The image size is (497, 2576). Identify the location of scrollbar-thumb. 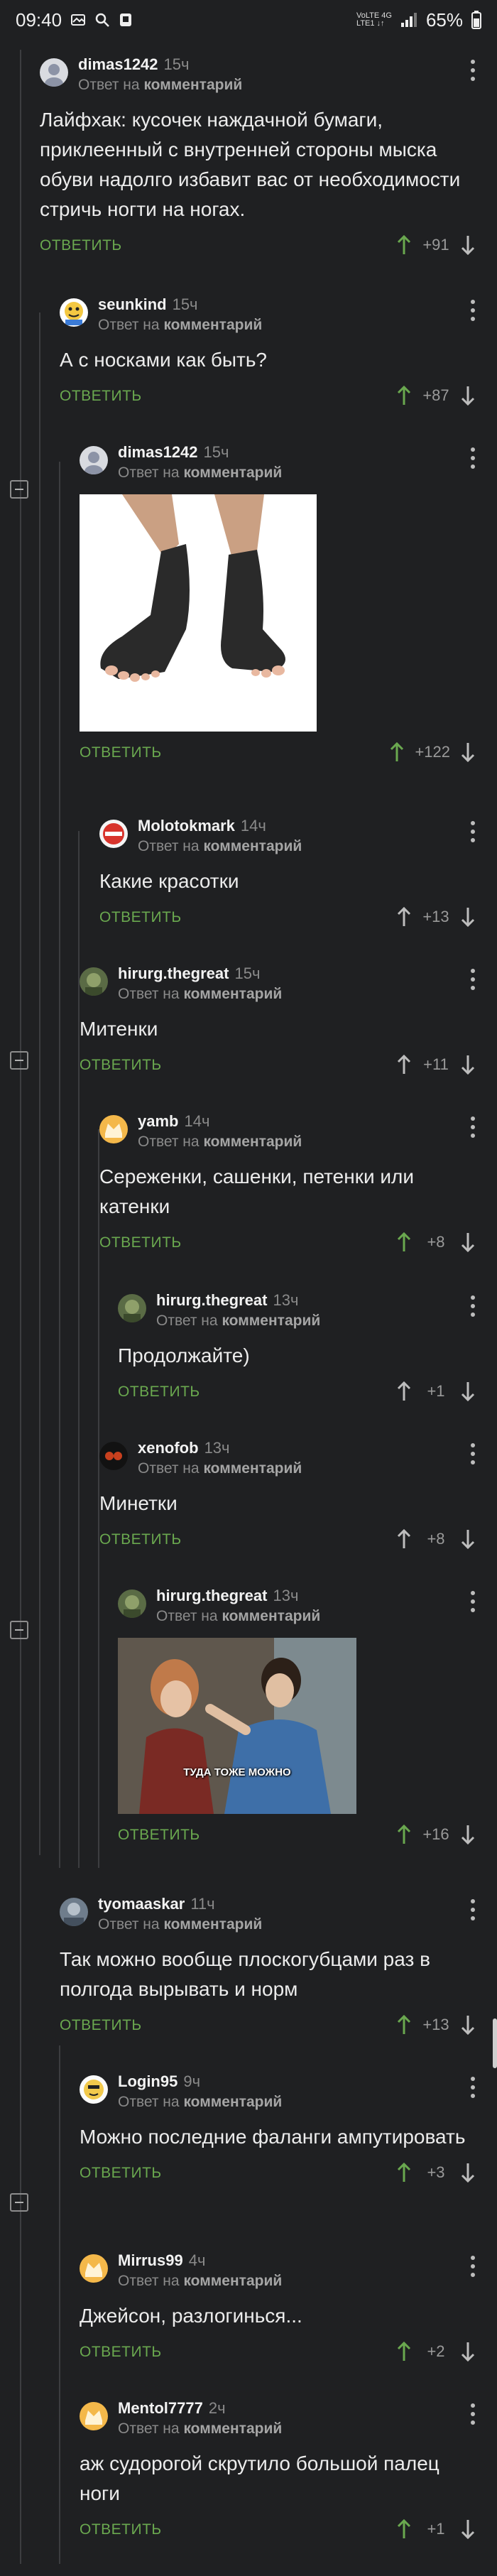
(495, 2043).